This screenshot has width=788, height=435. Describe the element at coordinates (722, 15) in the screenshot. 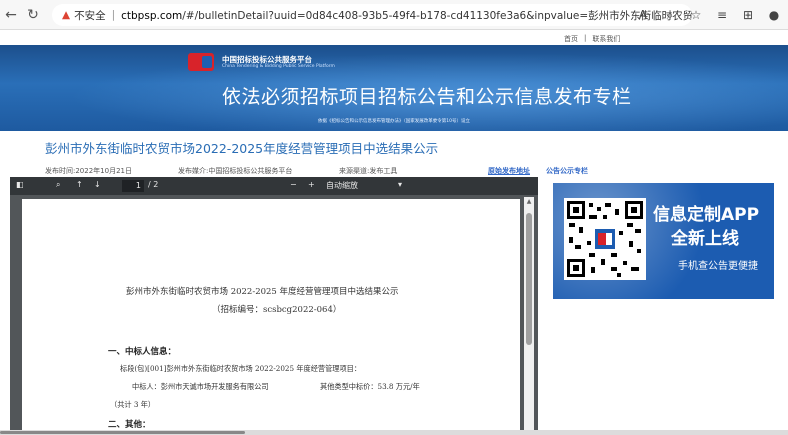

I see `favorites-list-icon: ≡` at that location.